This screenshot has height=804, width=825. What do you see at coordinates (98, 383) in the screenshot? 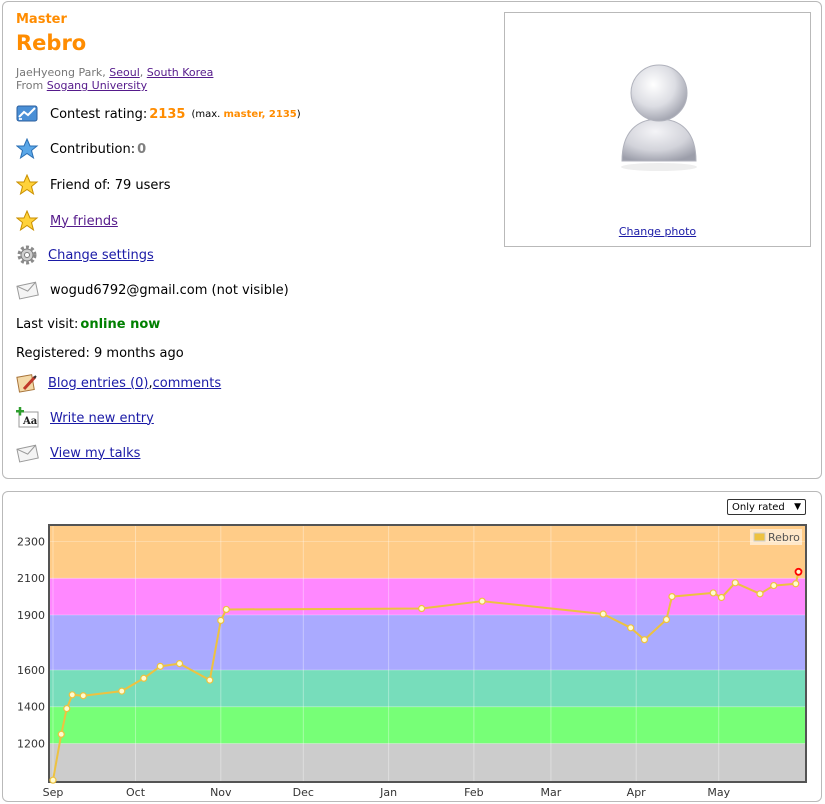
I see `blog-entries-link: Blog entries (0)` at bounding box center [98, 383].